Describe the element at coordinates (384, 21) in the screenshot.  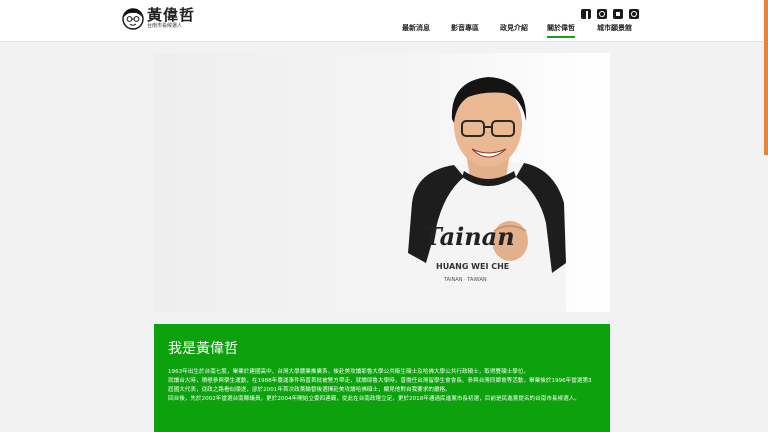
I see `site-header: 黃偉哲 台南市長候選人 最新消息 影音專區 政見介紹 關於偉哲 城市願景館` at that location.